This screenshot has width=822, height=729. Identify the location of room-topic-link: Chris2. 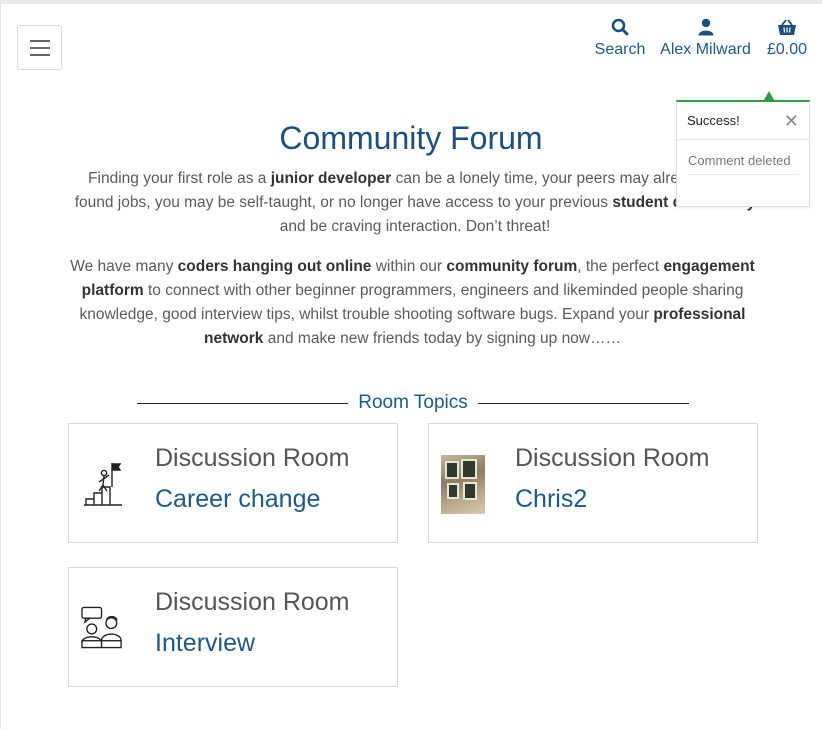
(551, 499).